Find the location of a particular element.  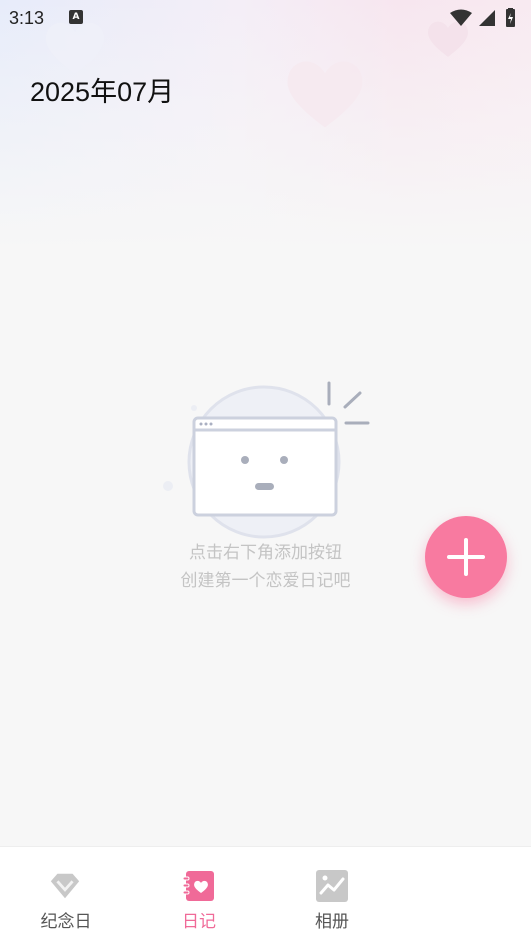

add-diary-button is located at coordinates (466, 557).